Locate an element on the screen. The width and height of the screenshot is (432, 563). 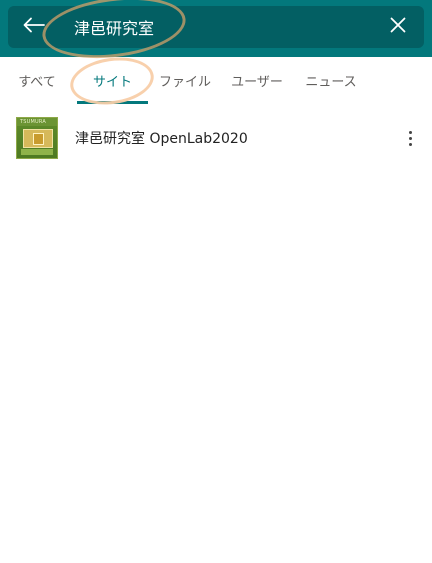
arrow-left-icon is located at coordinates (34, 27).